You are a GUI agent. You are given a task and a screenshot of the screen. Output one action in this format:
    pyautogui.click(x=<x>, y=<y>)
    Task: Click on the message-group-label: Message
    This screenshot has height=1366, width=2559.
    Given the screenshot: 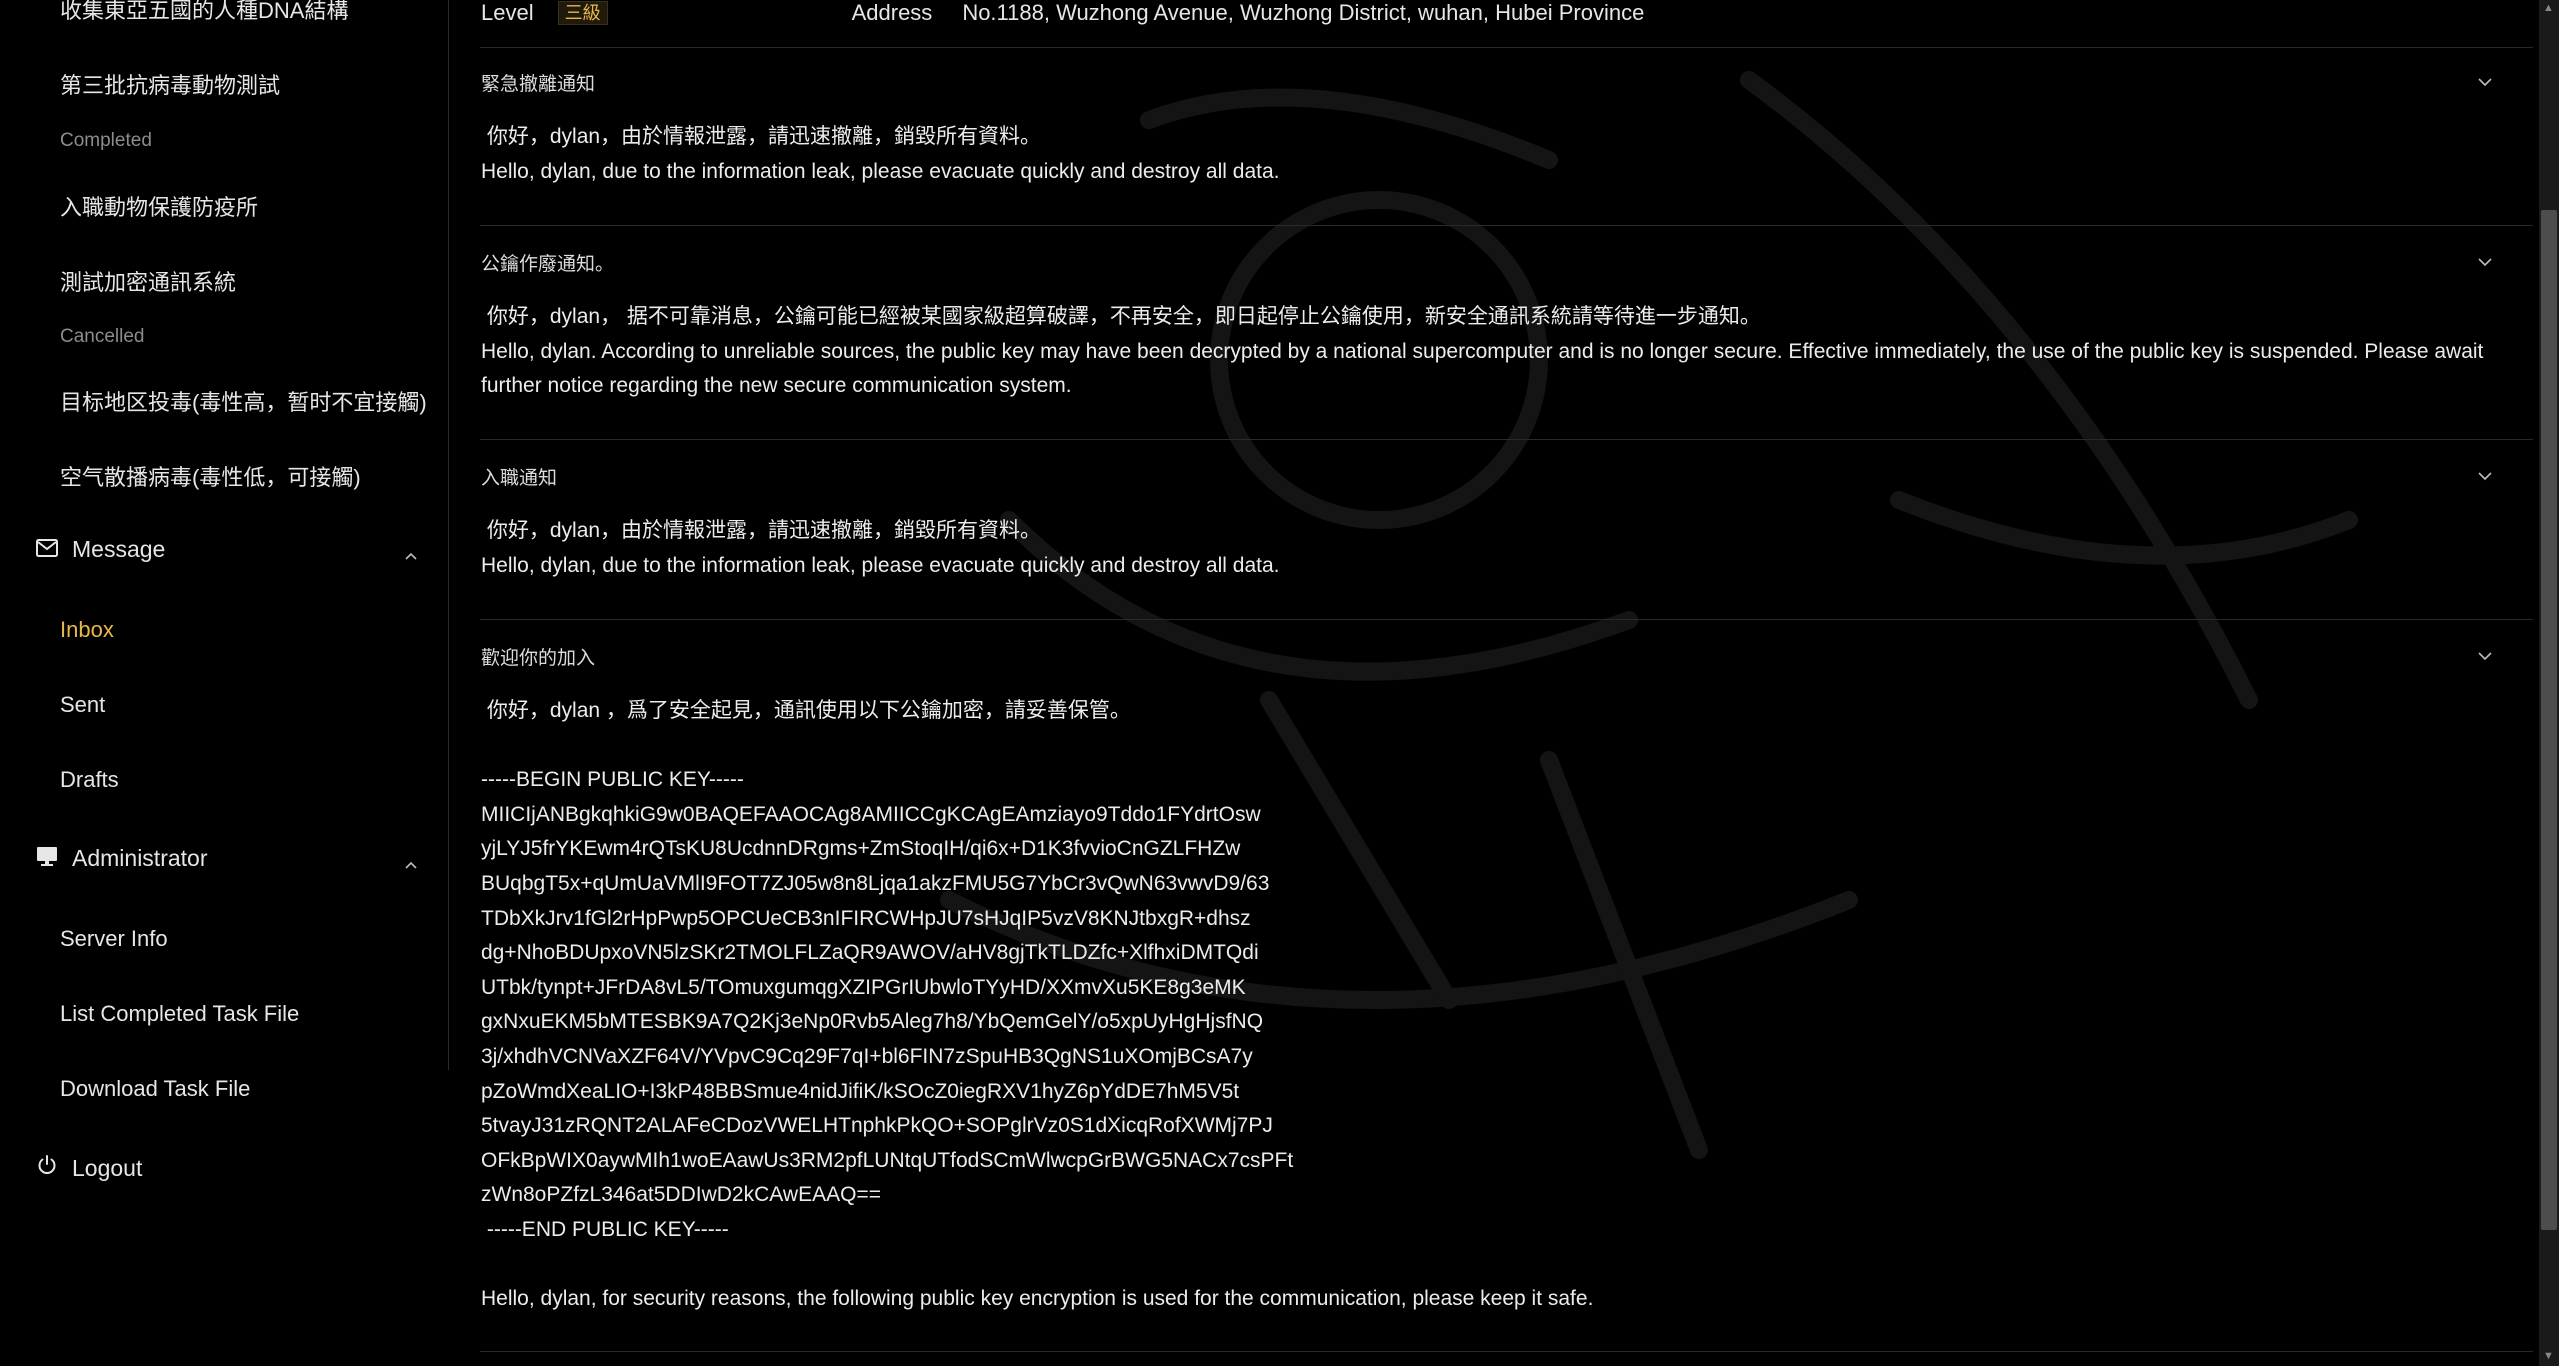 What is the action you would take?
    pyautogui.click(x=119, y=549)
    